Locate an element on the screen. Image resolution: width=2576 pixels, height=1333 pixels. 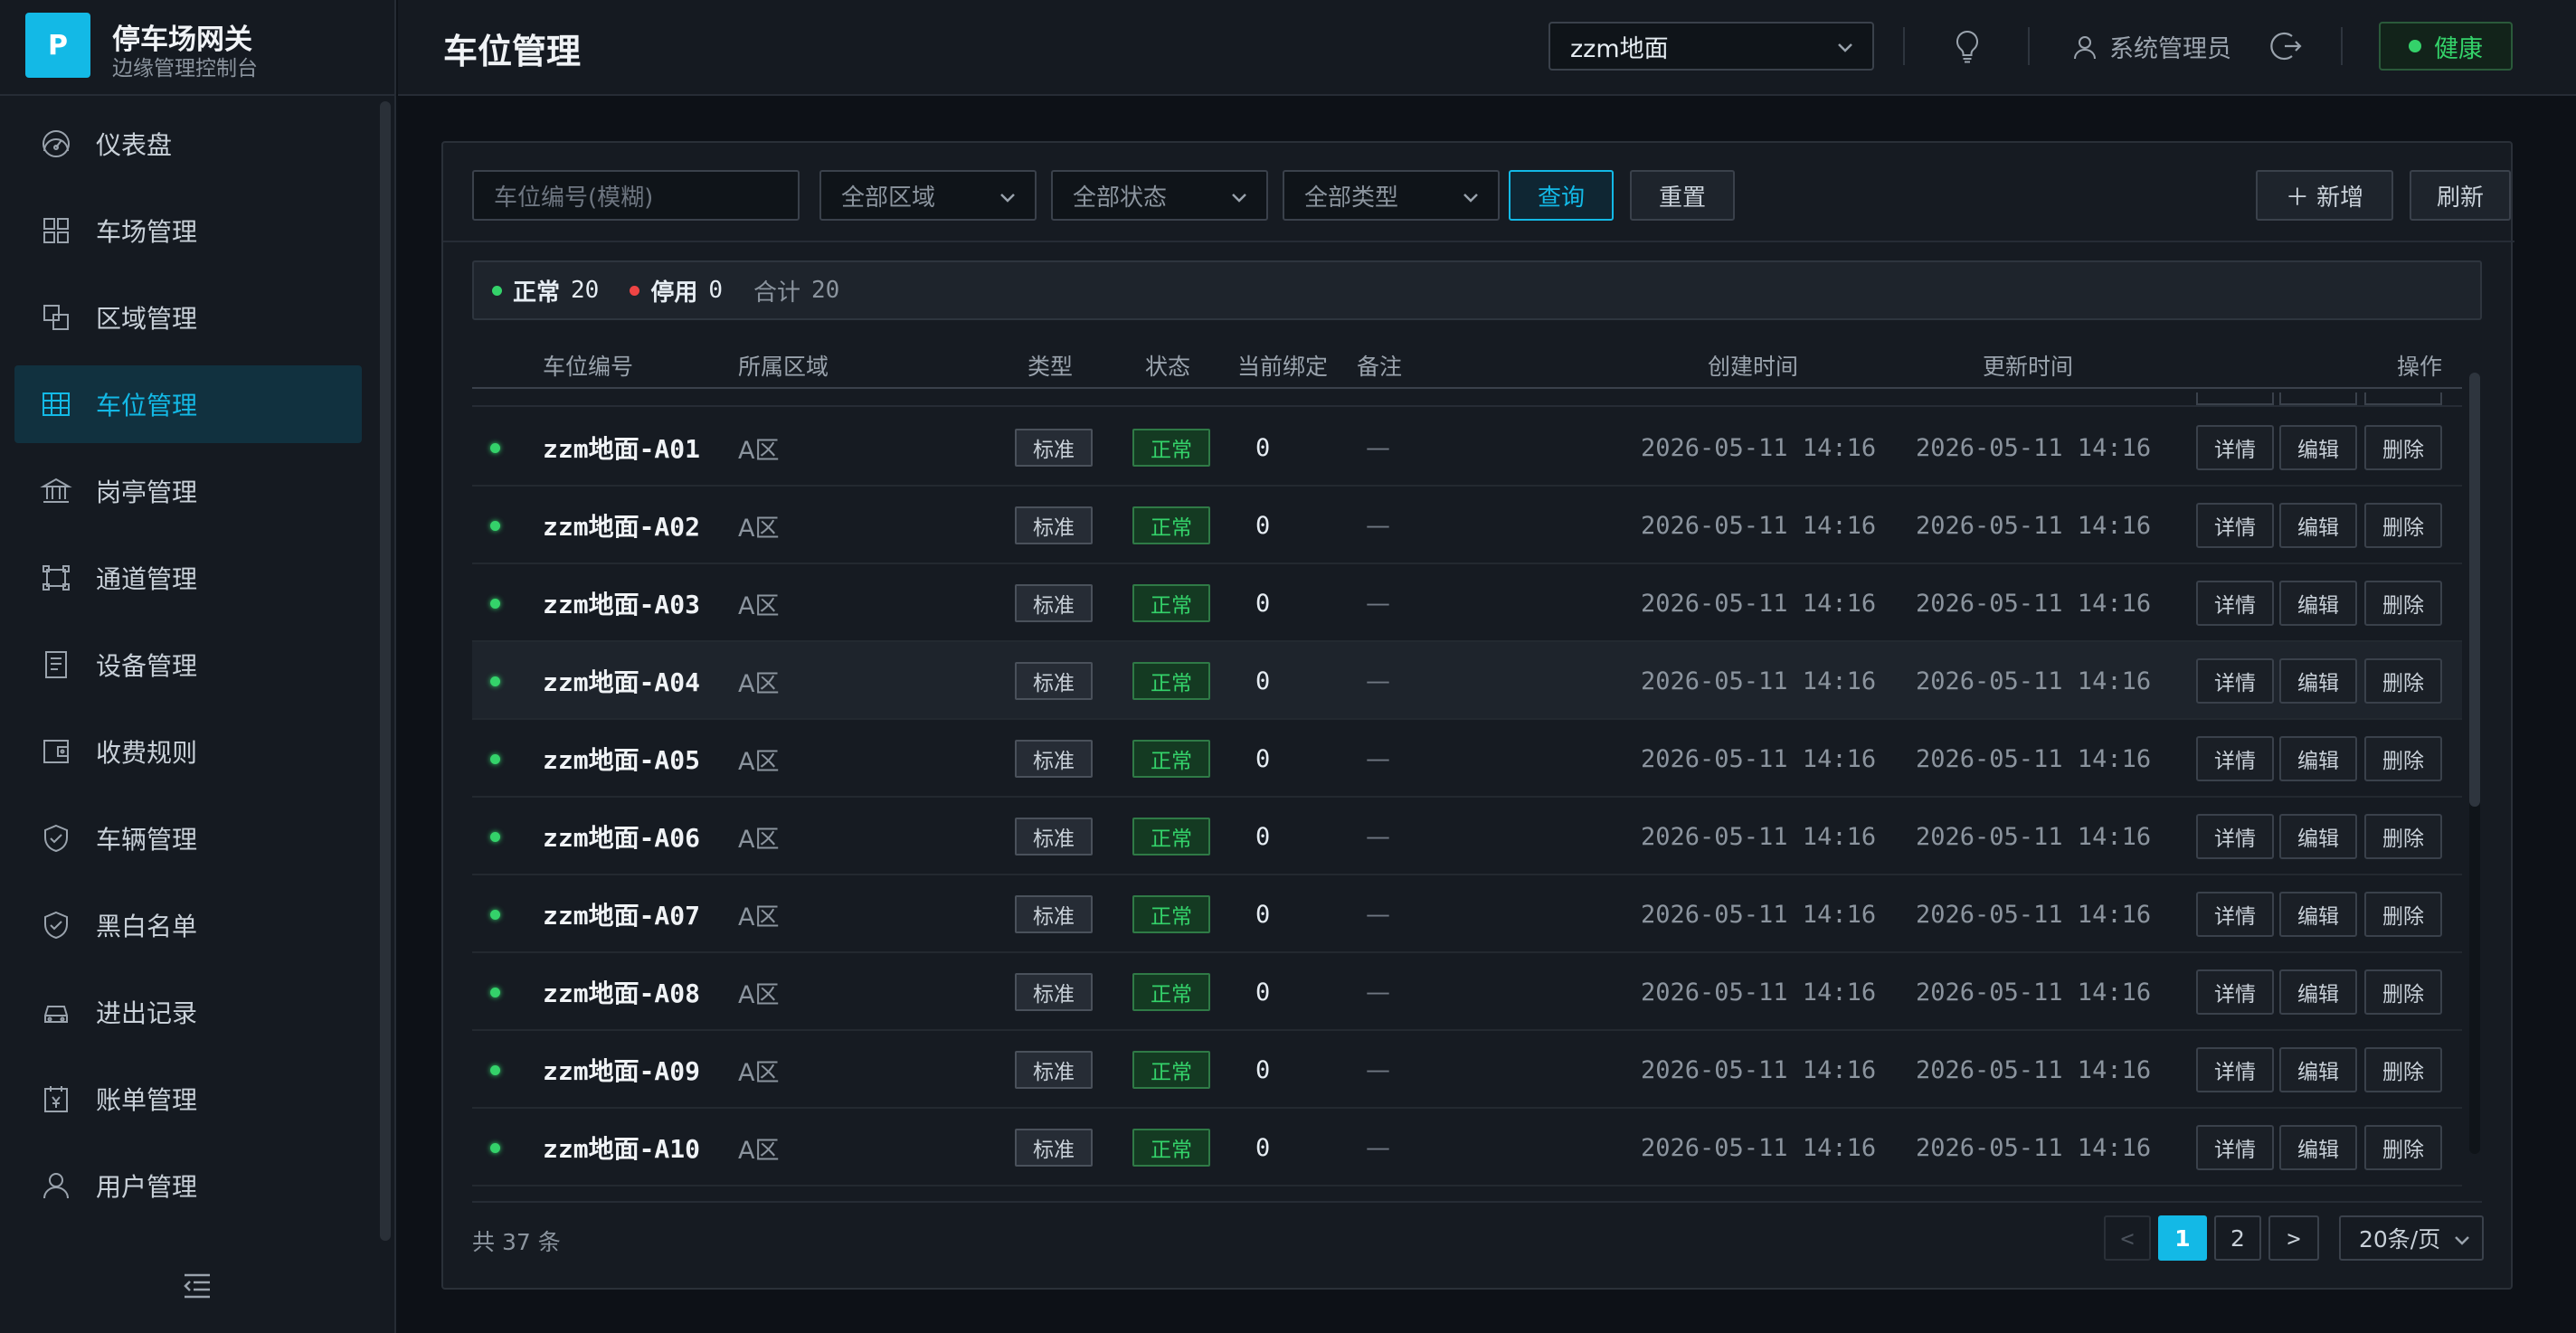
column-header: 操作 is located at coordinates (2420, 367).